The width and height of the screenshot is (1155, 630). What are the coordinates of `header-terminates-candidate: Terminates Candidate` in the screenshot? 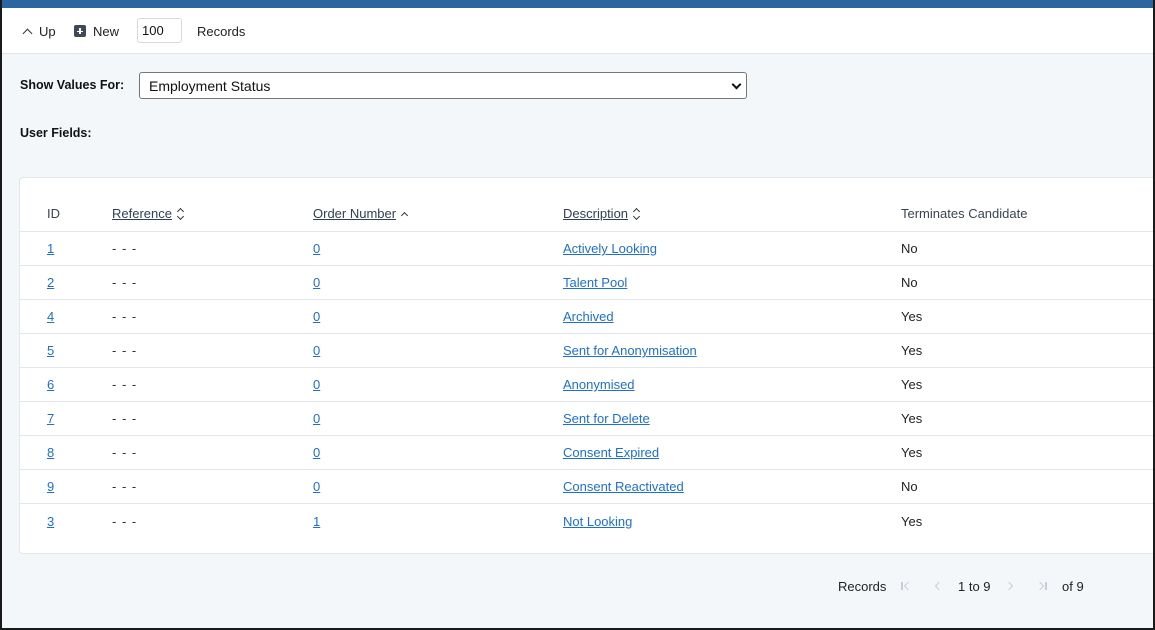 It's located at (964, 213).